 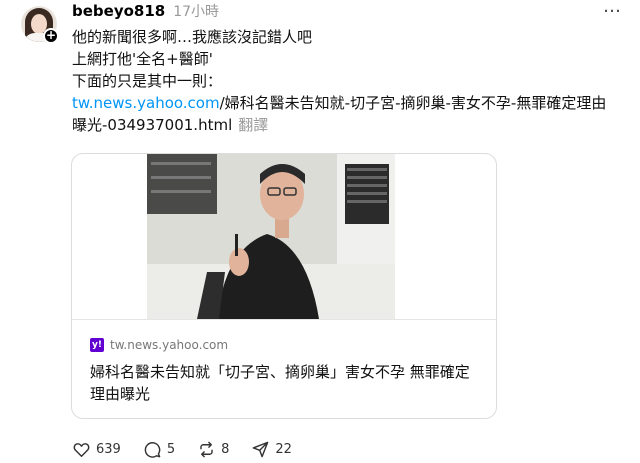 I want to click on repost-icon, so click(x=206, y=449).